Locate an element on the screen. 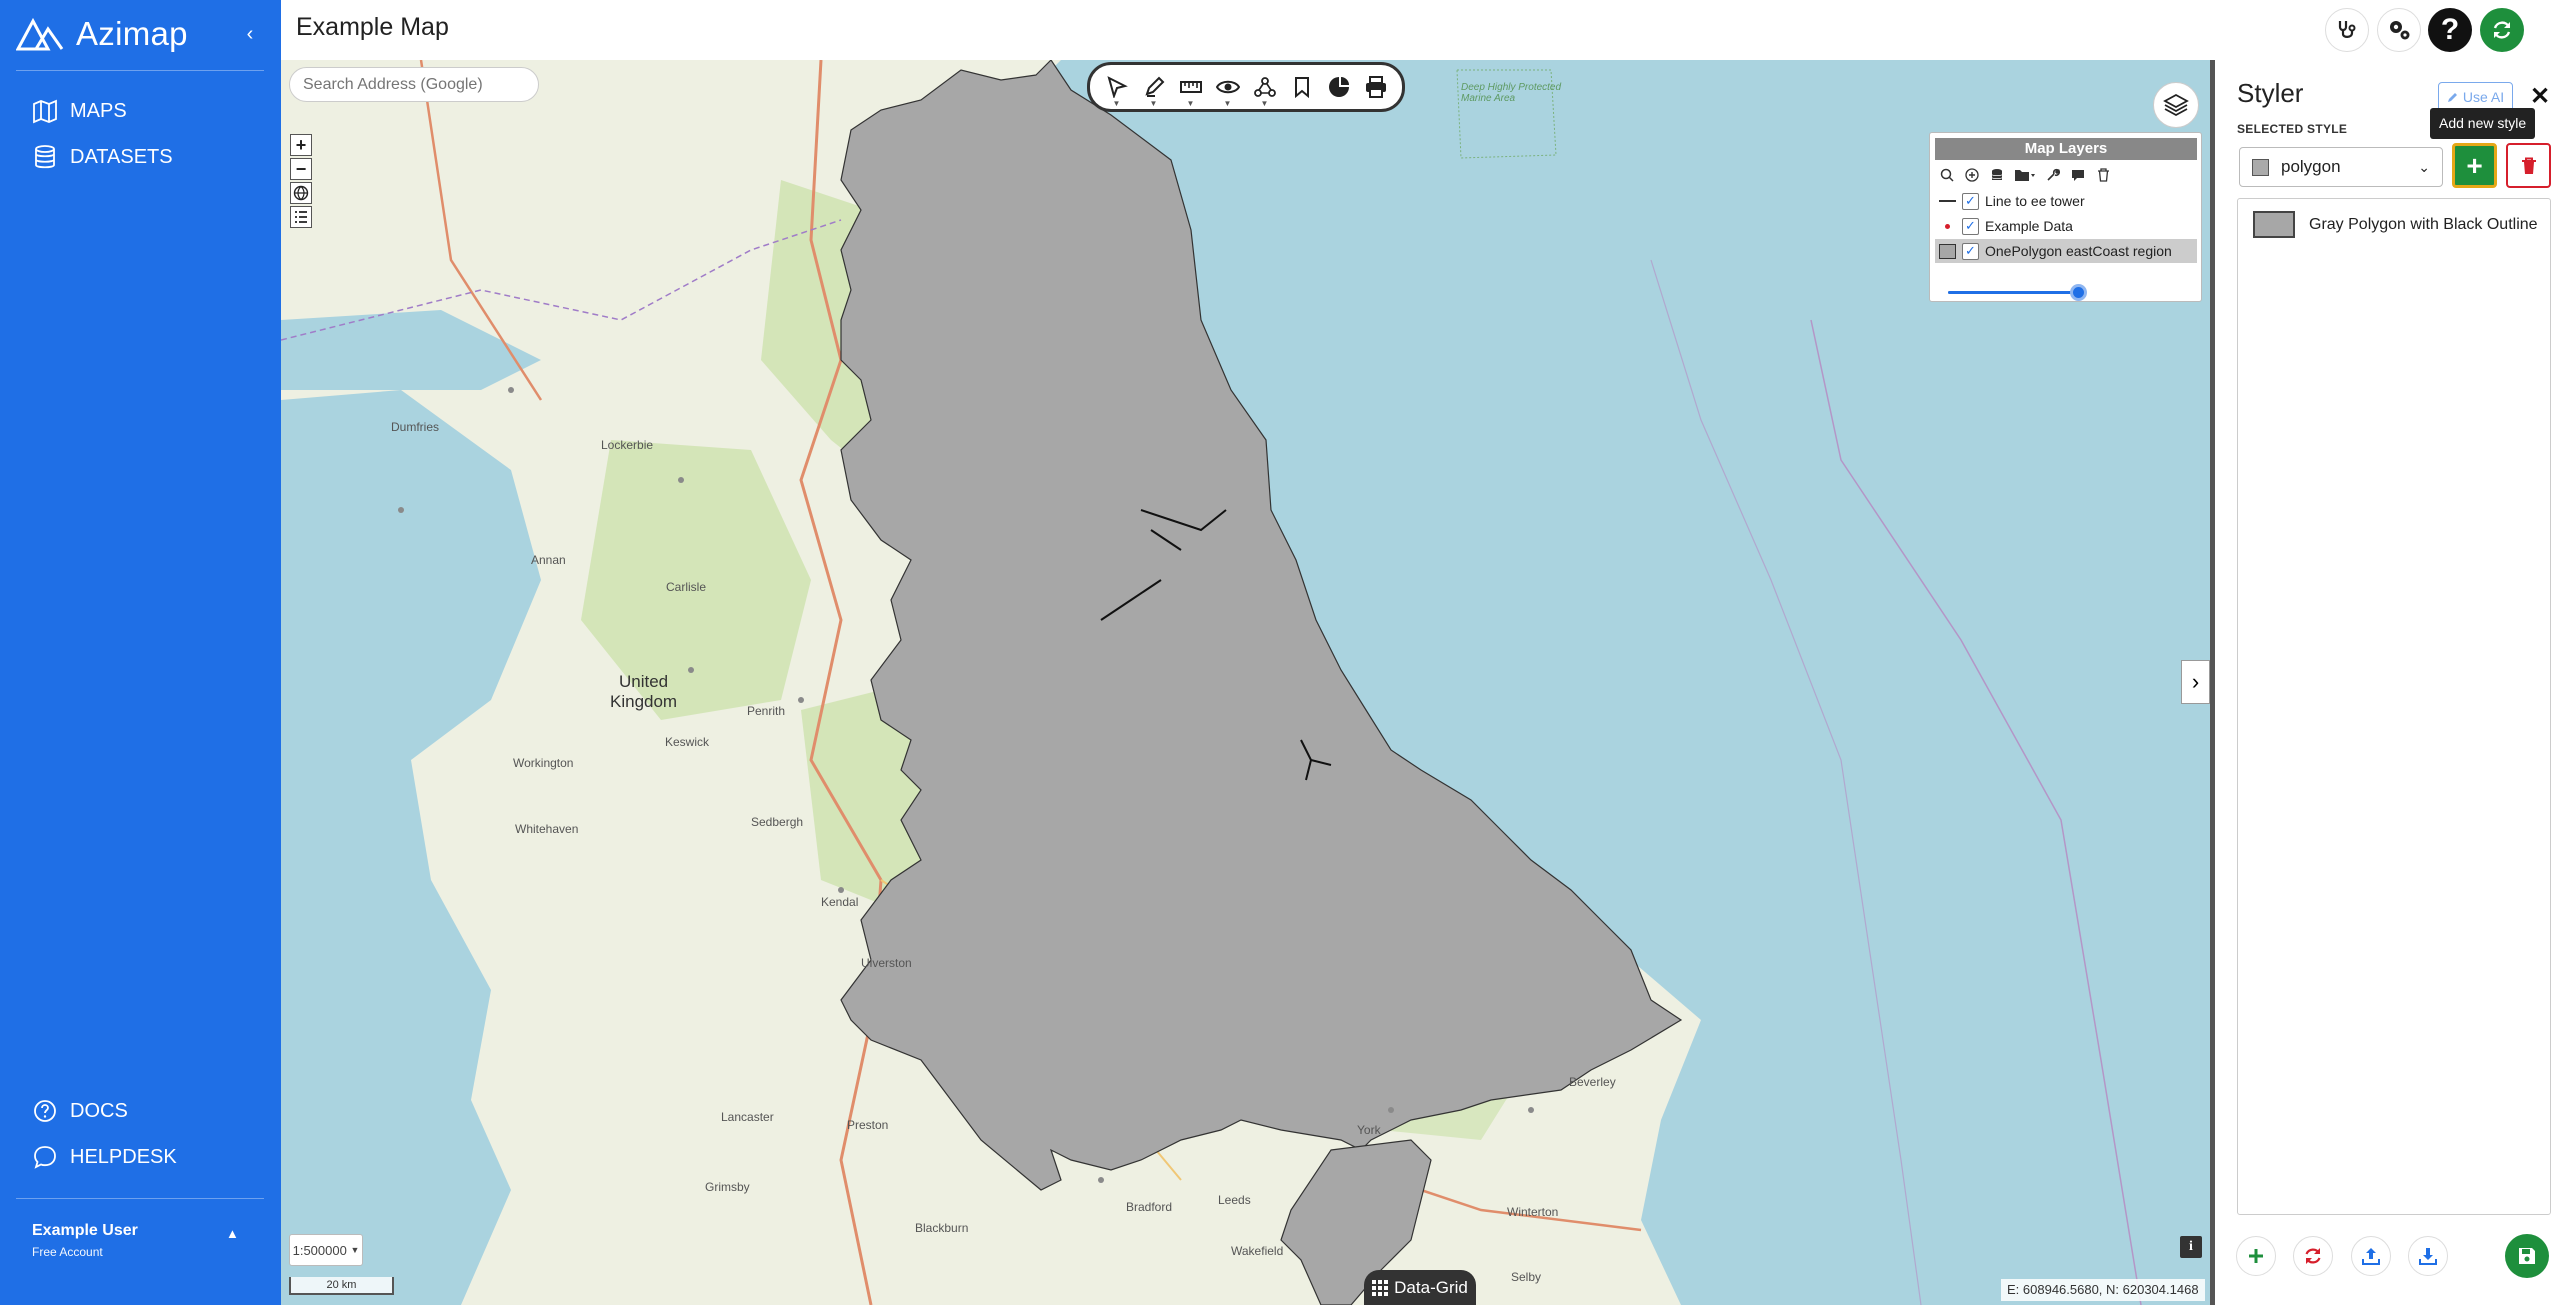 This screenshot has width=2560, height=1305. line-swatch-icon is located at coordinates (1947, 201).